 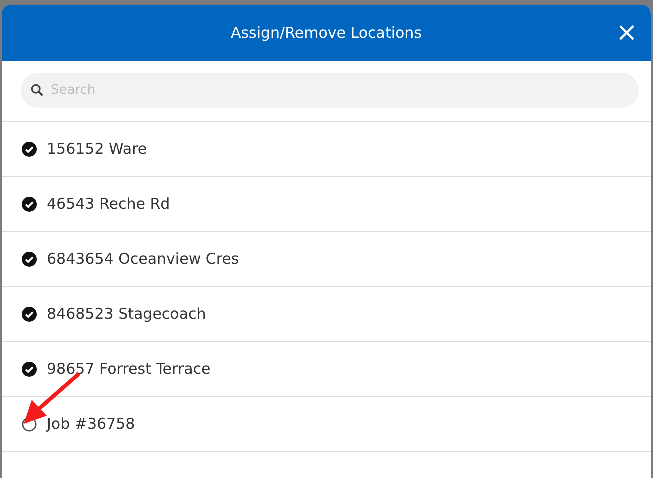 What do you see at coordinates (108, 204) in the screenshot?
I see `location-name: 46543 Reche Rd` at bounding box center [108, 204].